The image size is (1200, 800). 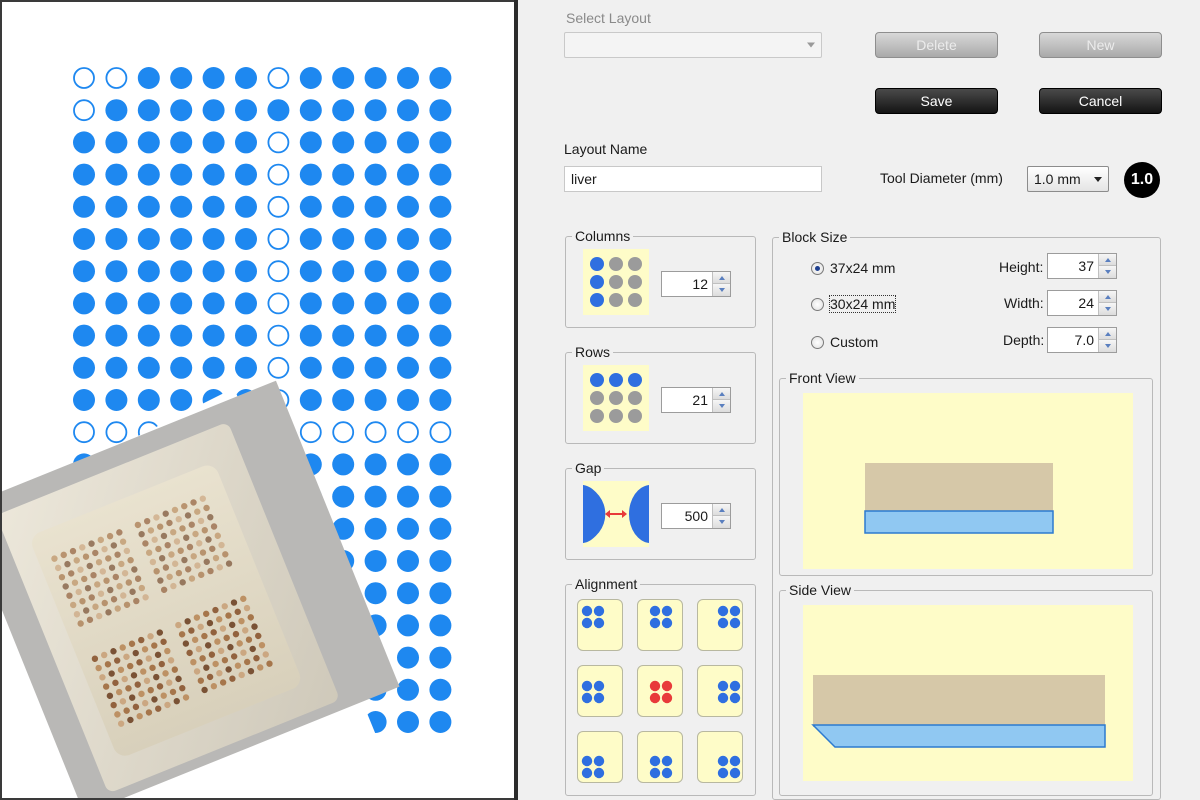 I want to click on cancel-button: Cancel, so click(x=1100, y=101).